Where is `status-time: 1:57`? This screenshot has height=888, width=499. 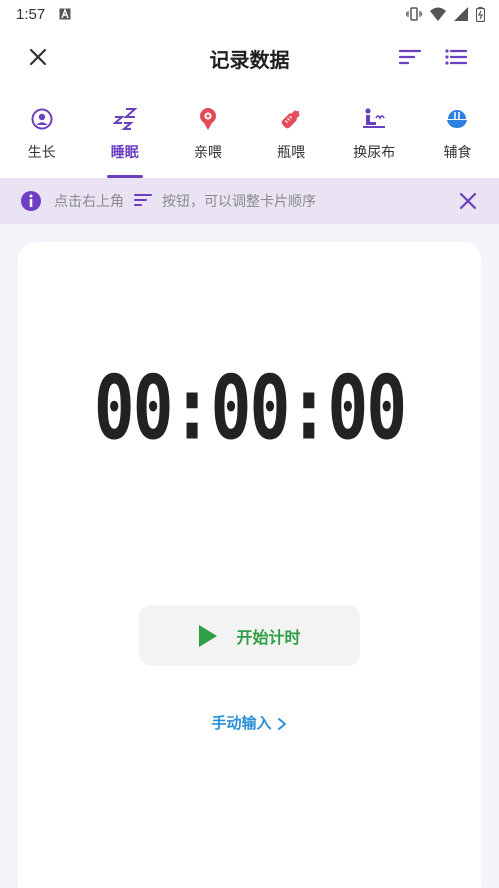 status-time: 1:57 is located at coordinates (31, 14).